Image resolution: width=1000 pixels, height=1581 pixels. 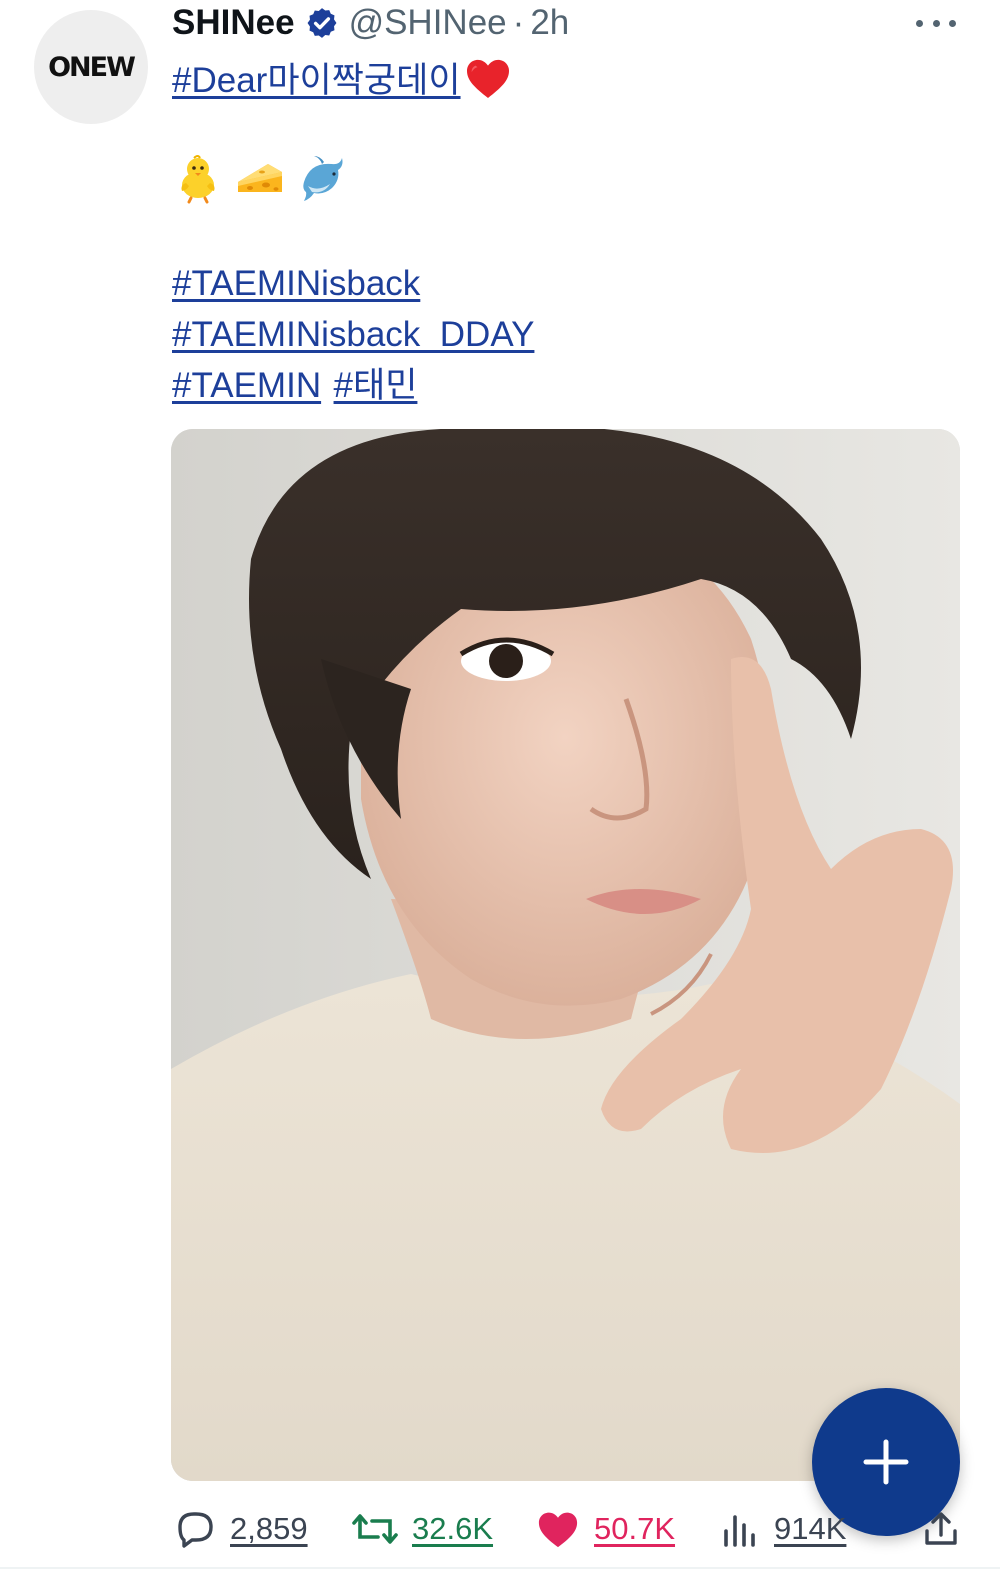 I want to click on like-button: 50.7K, so click(x=605, y=1529).